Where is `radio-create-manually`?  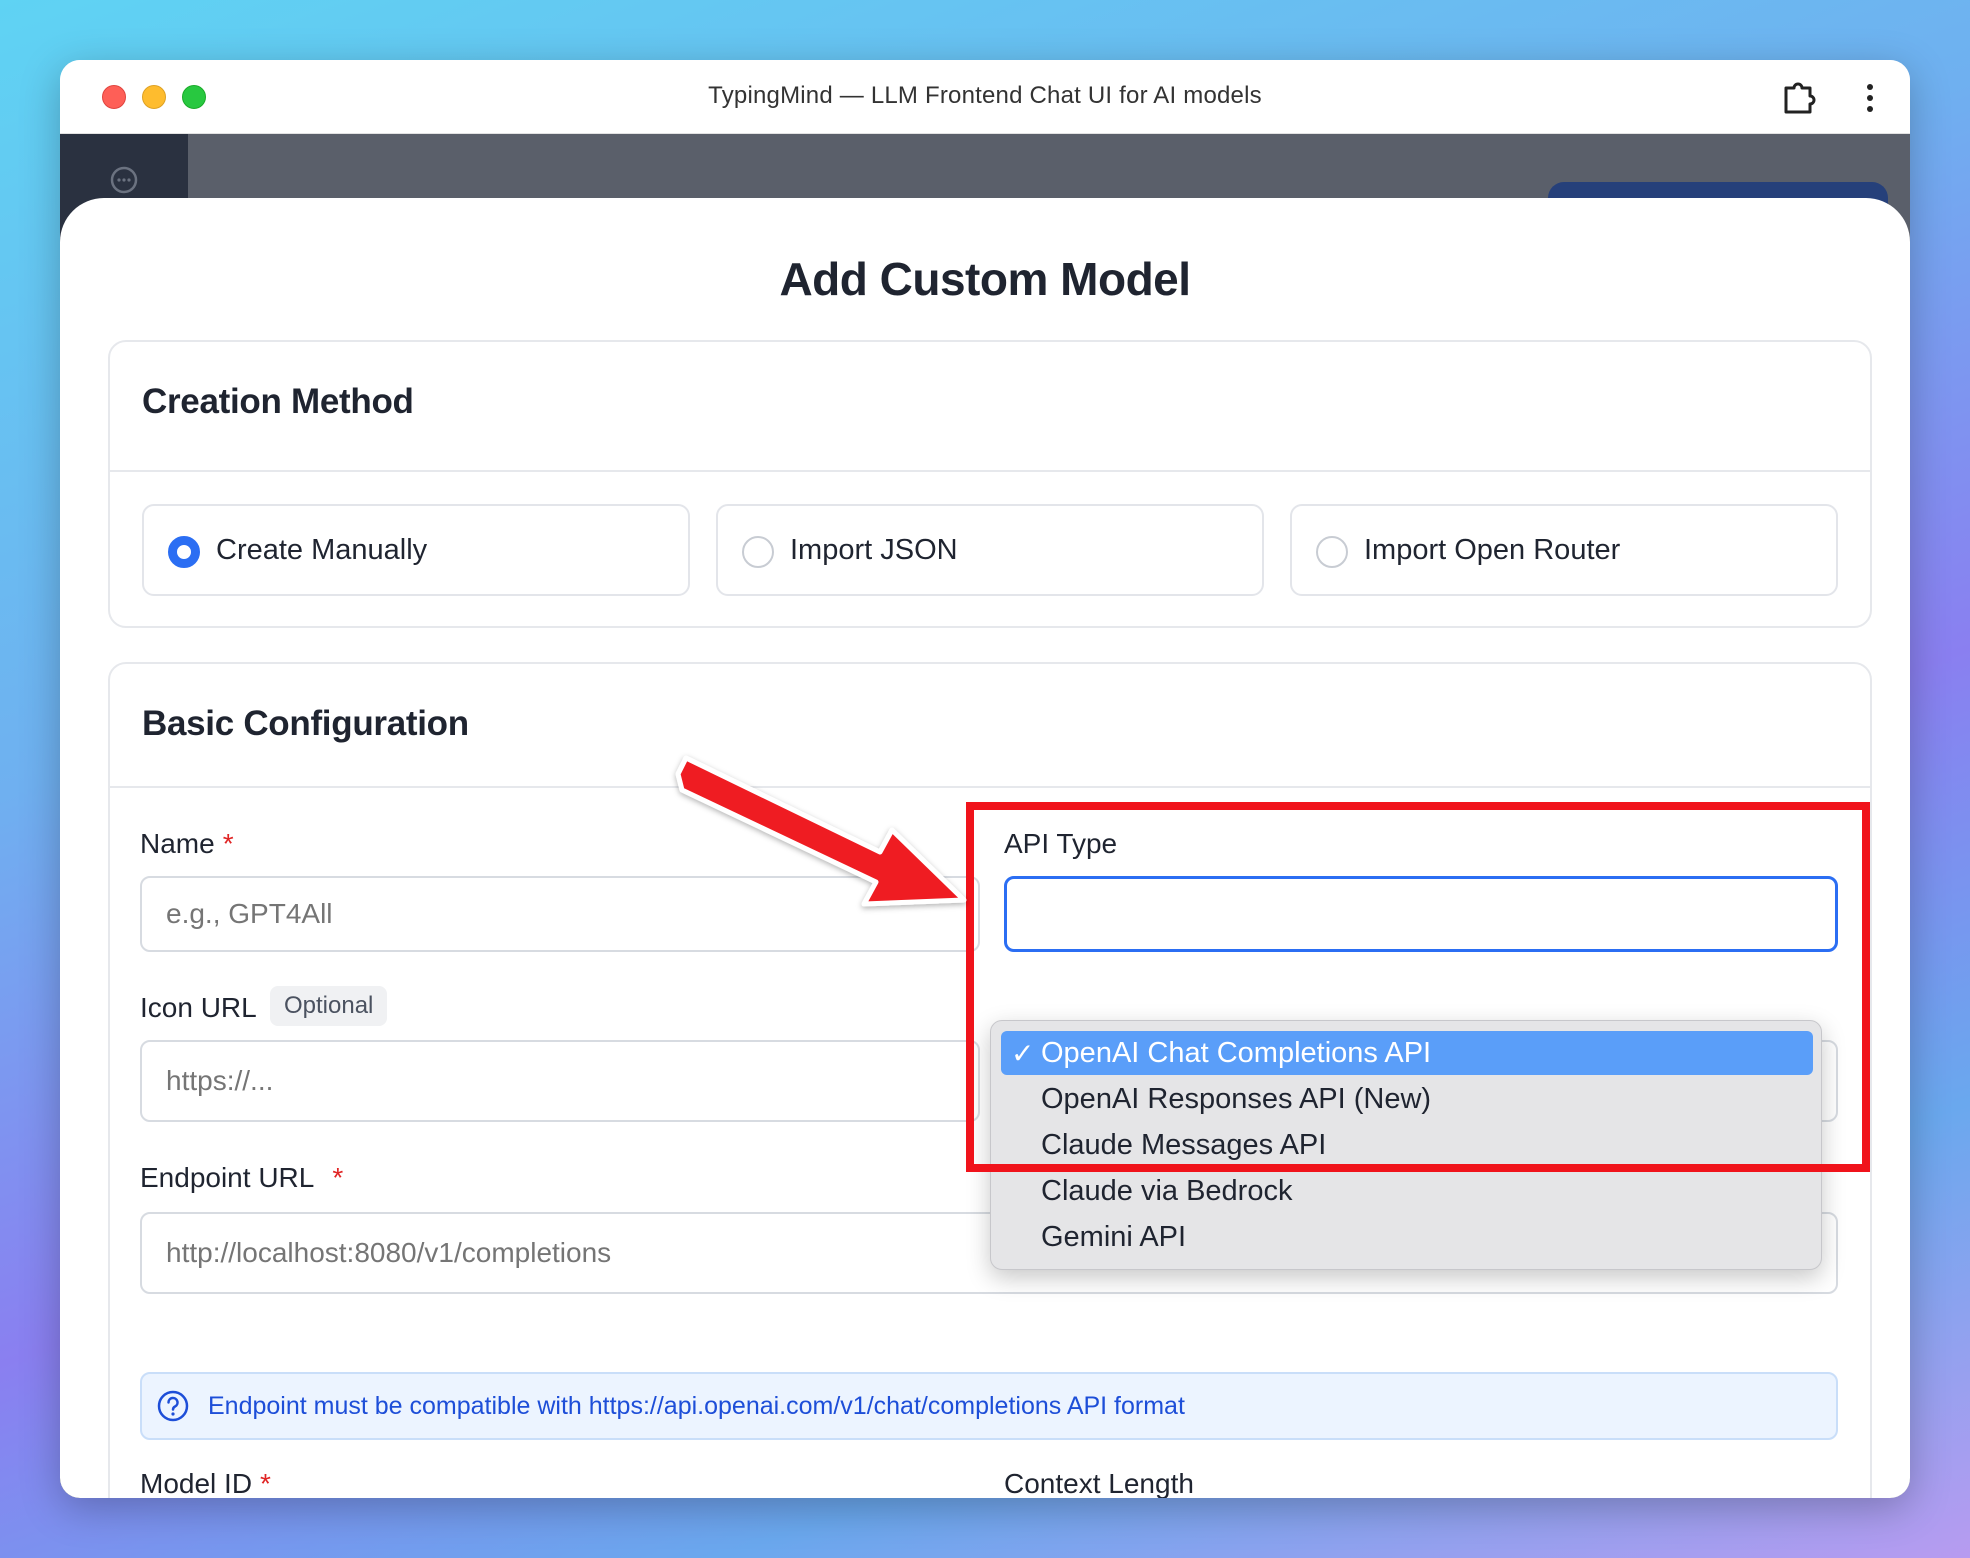 radio-create-manually is located at coordinates (184, 552).